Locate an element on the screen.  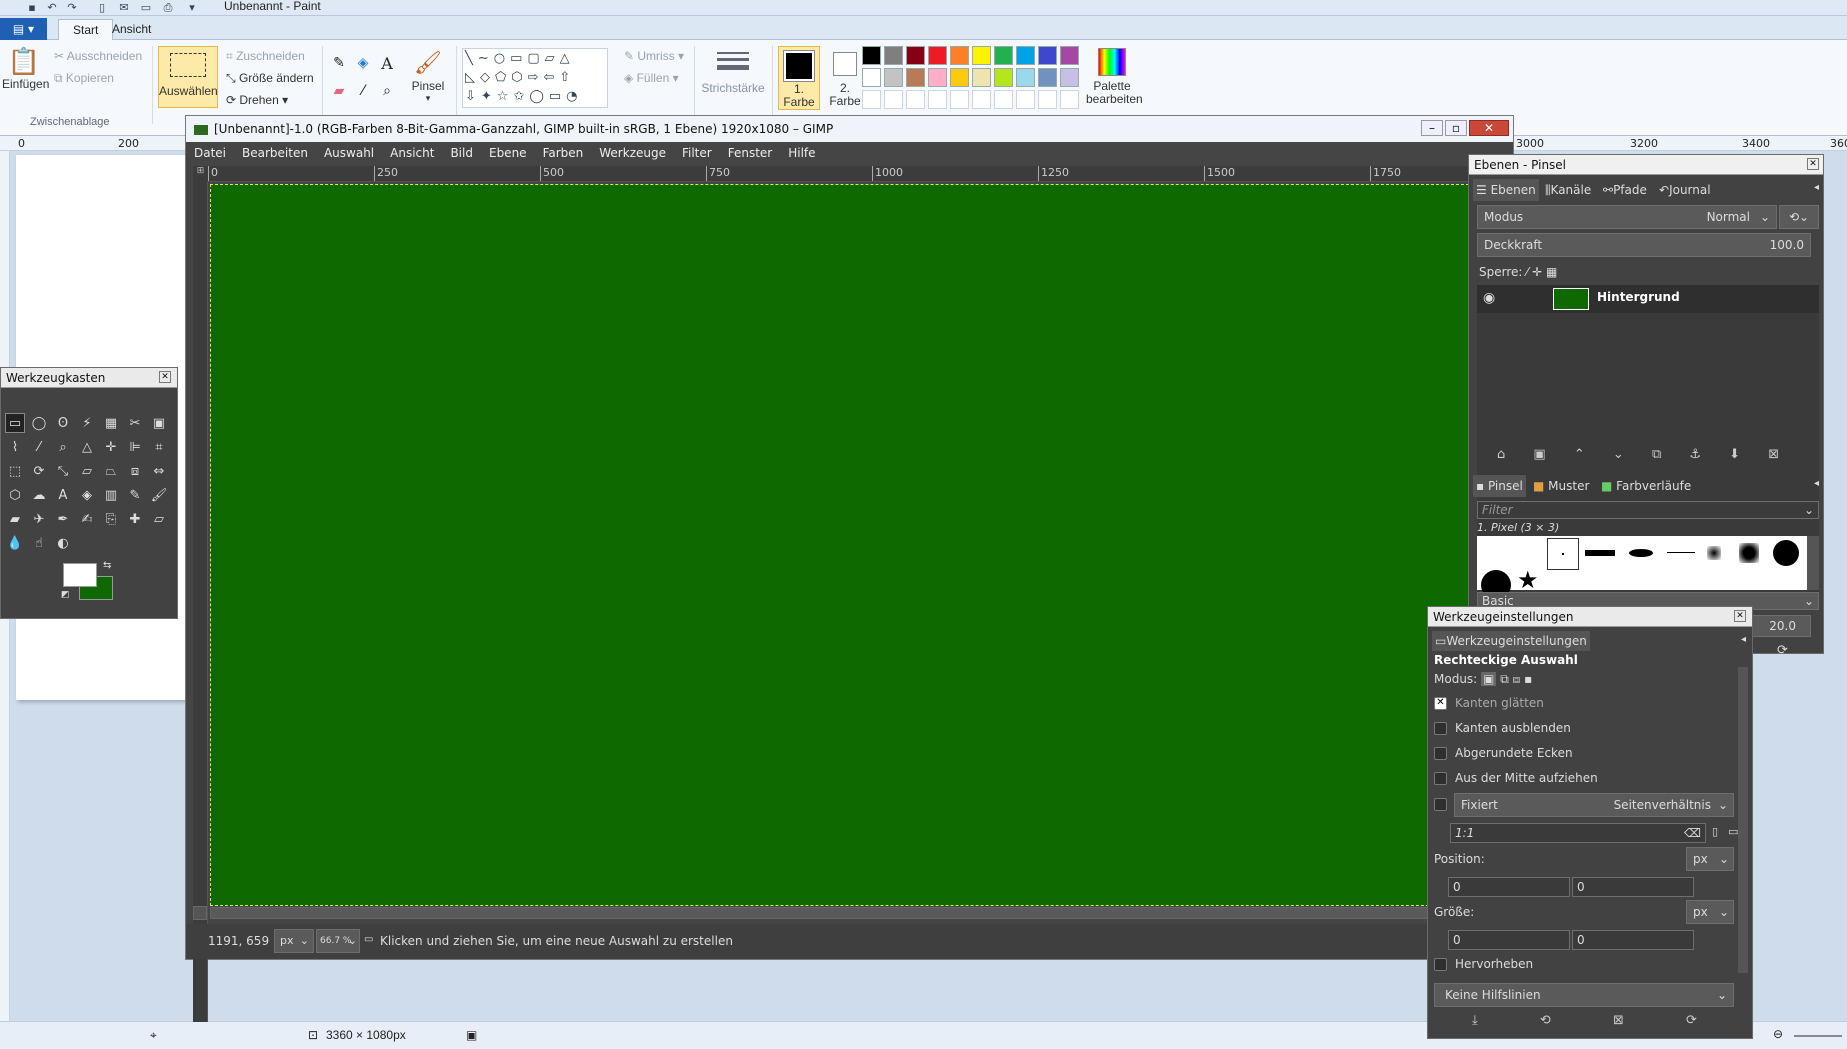
layer-row: ◉ Hintergrund is located at coordinates (1648, 299).